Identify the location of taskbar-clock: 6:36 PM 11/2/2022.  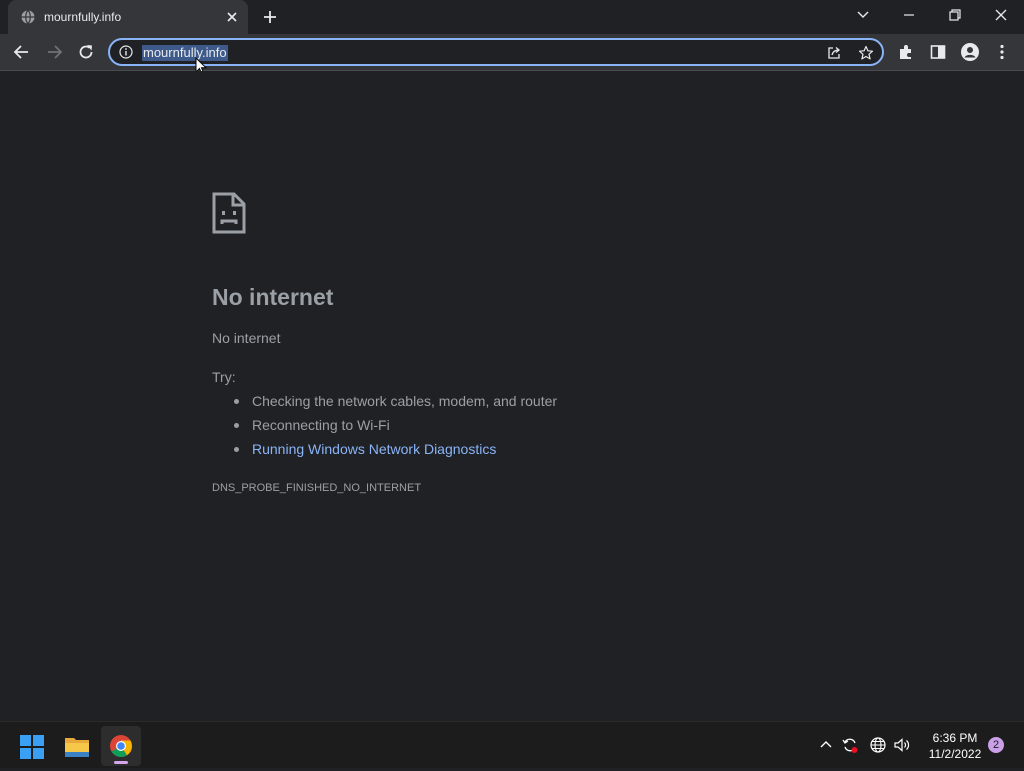
(955, 746).